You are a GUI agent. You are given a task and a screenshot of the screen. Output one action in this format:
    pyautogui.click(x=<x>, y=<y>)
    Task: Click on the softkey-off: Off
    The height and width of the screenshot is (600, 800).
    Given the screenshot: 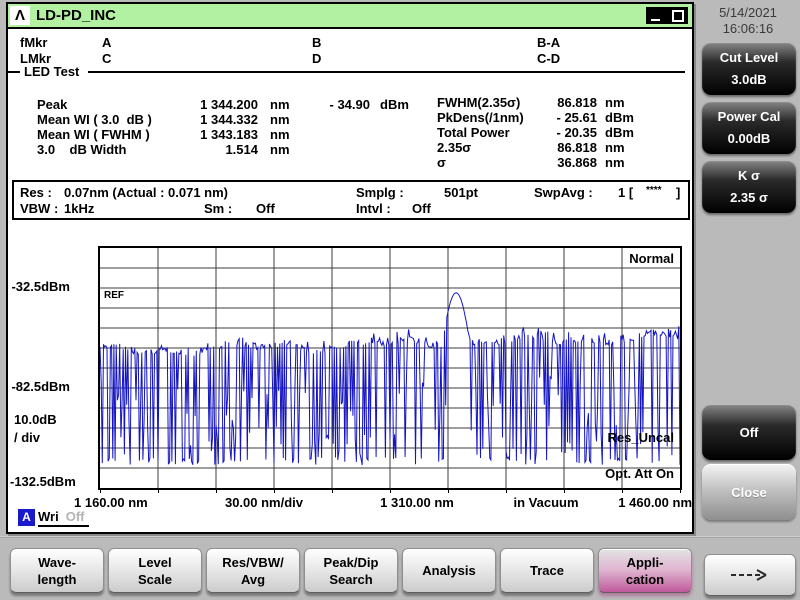 What is the action you would take?
    pyautogui.click(x=749, y=432)
    